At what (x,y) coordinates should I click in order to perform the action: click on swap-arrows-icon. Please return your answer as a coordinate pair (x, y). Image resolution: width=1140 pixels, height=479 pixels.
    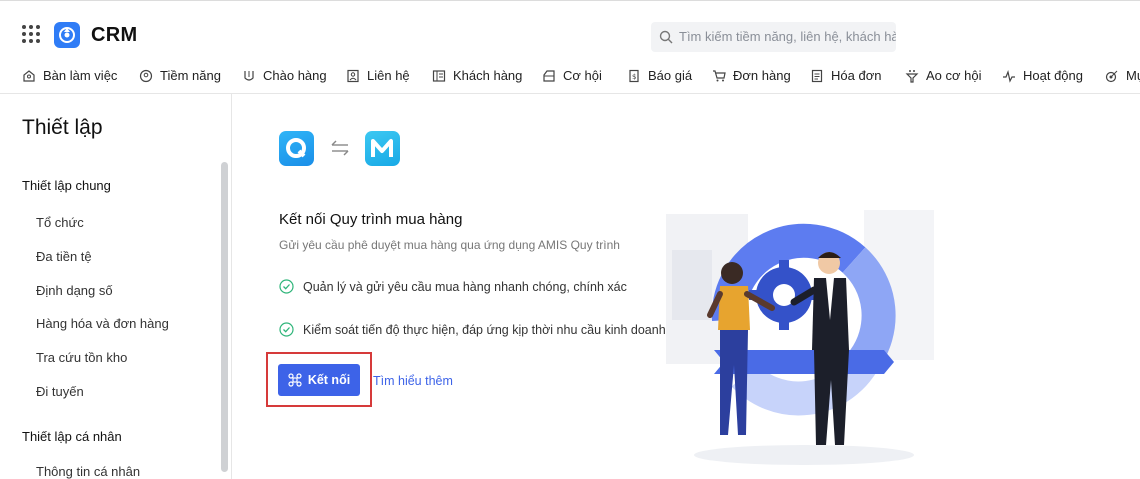
    Looking at the image, I should click on (340, 148).